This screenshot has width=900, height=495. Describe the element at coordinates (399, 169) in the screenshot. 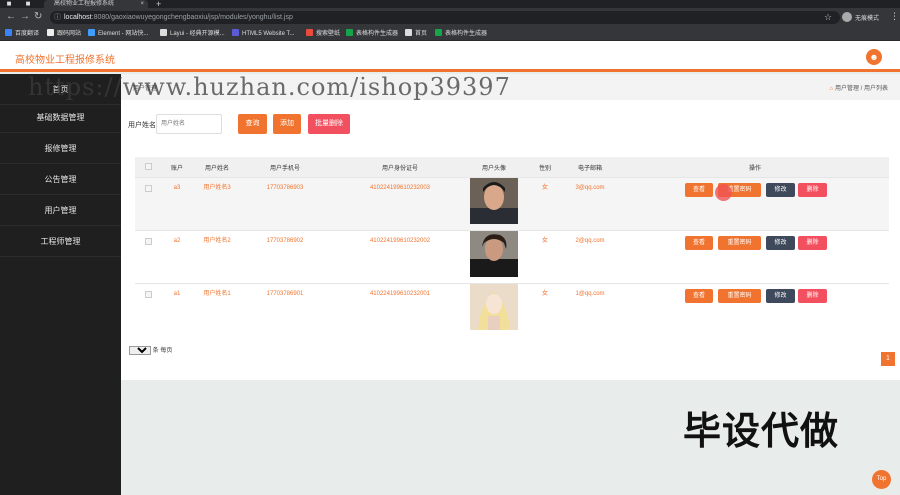

I see `column-header: 用户身份证号` at that location.